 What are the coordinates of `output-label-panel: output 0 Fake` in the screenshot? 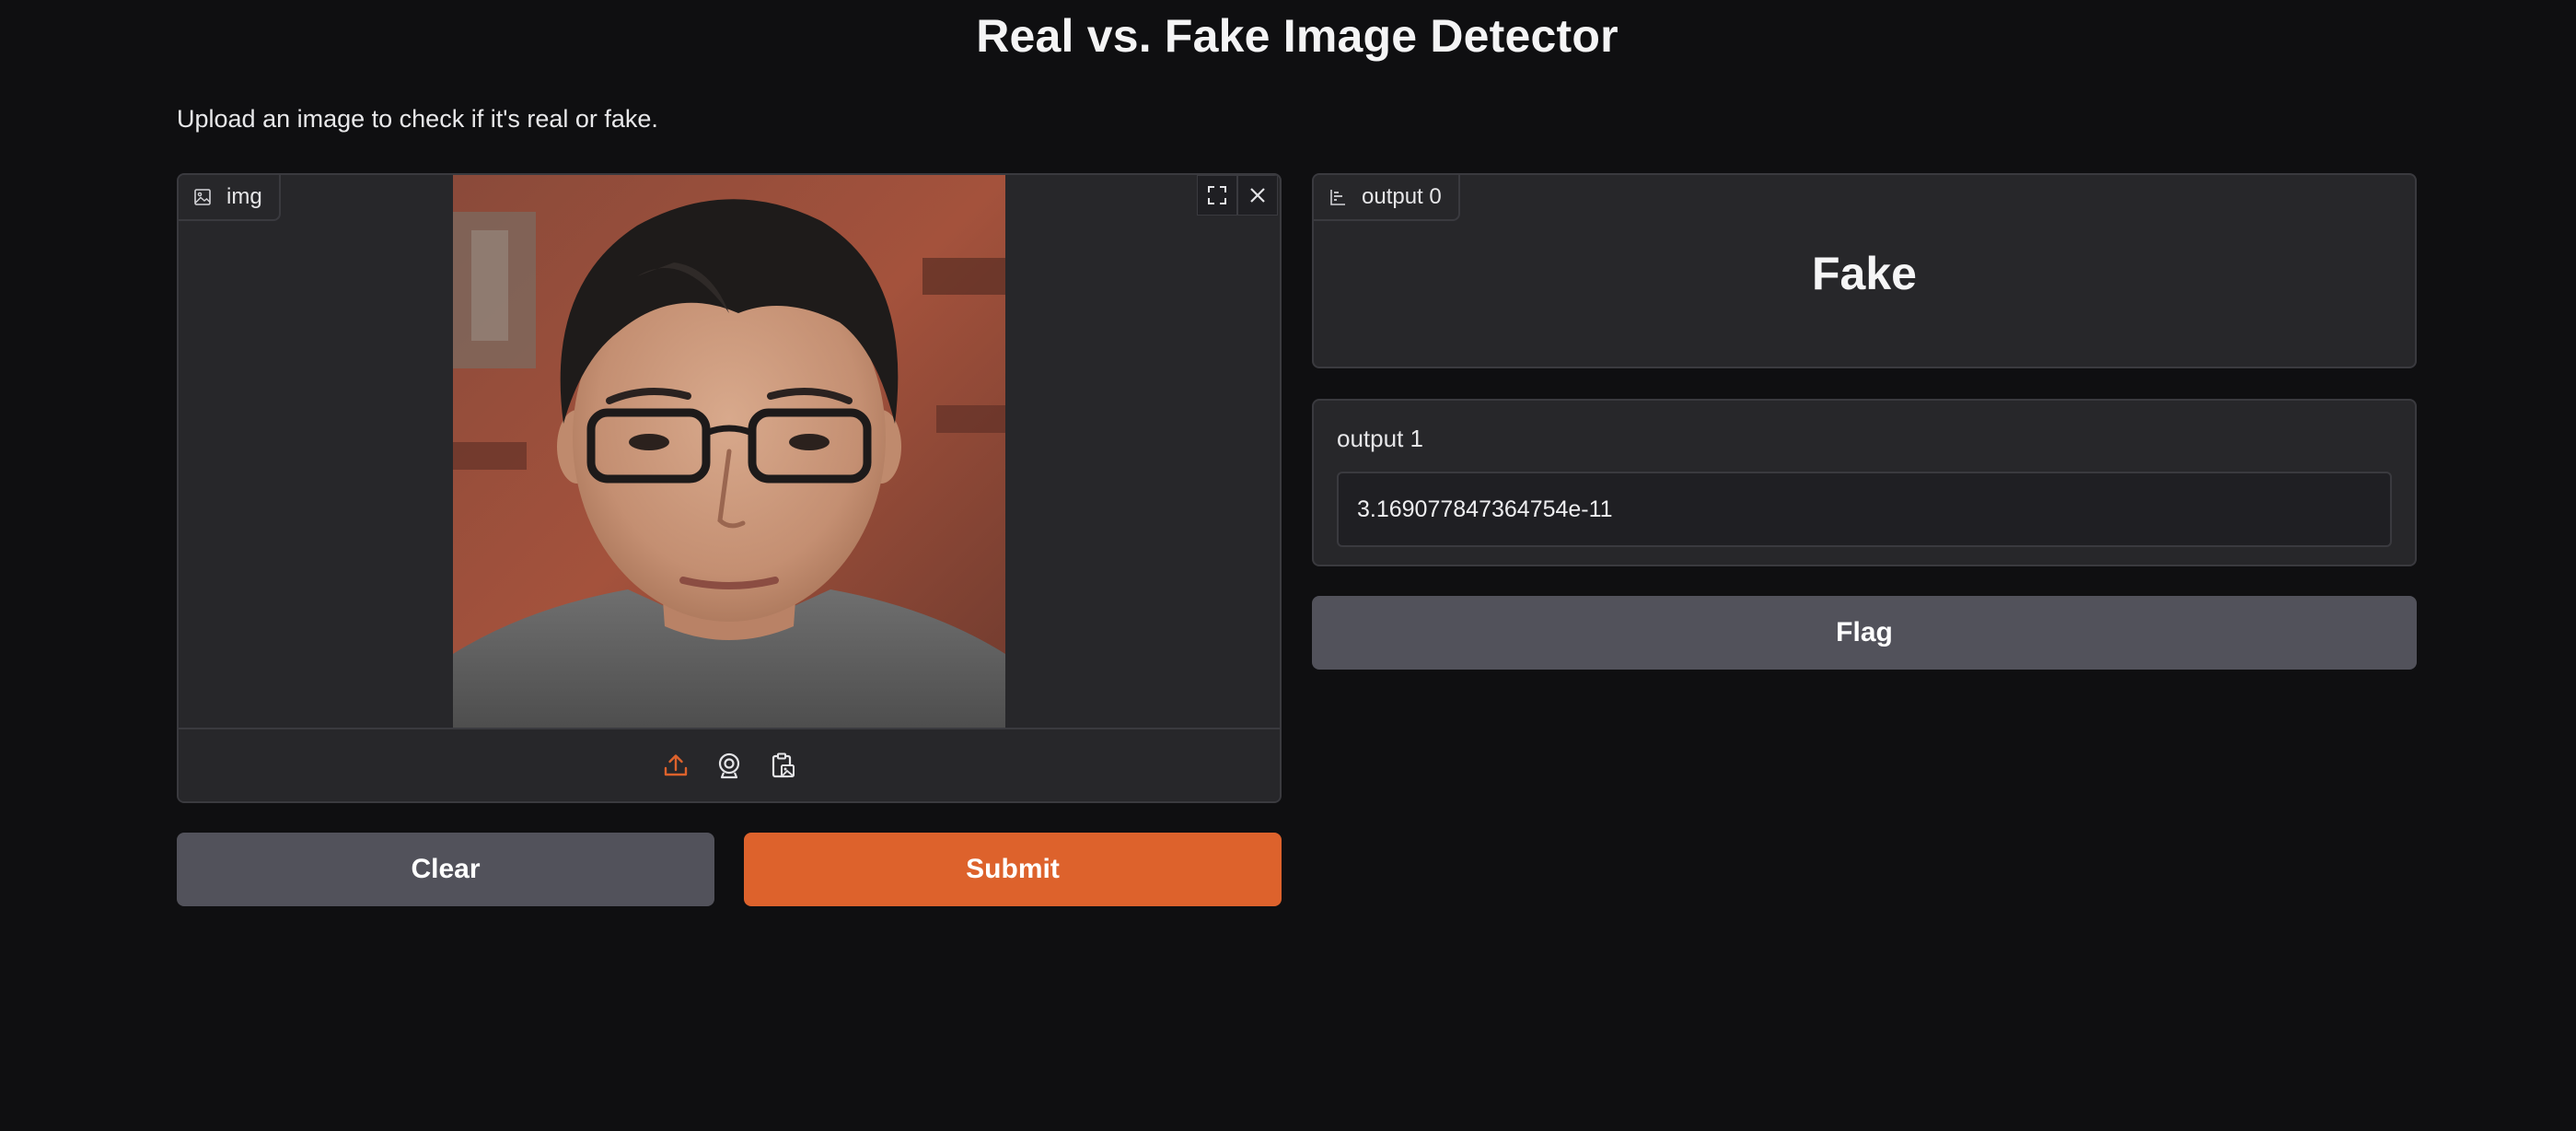 It's located at (1864, 270).